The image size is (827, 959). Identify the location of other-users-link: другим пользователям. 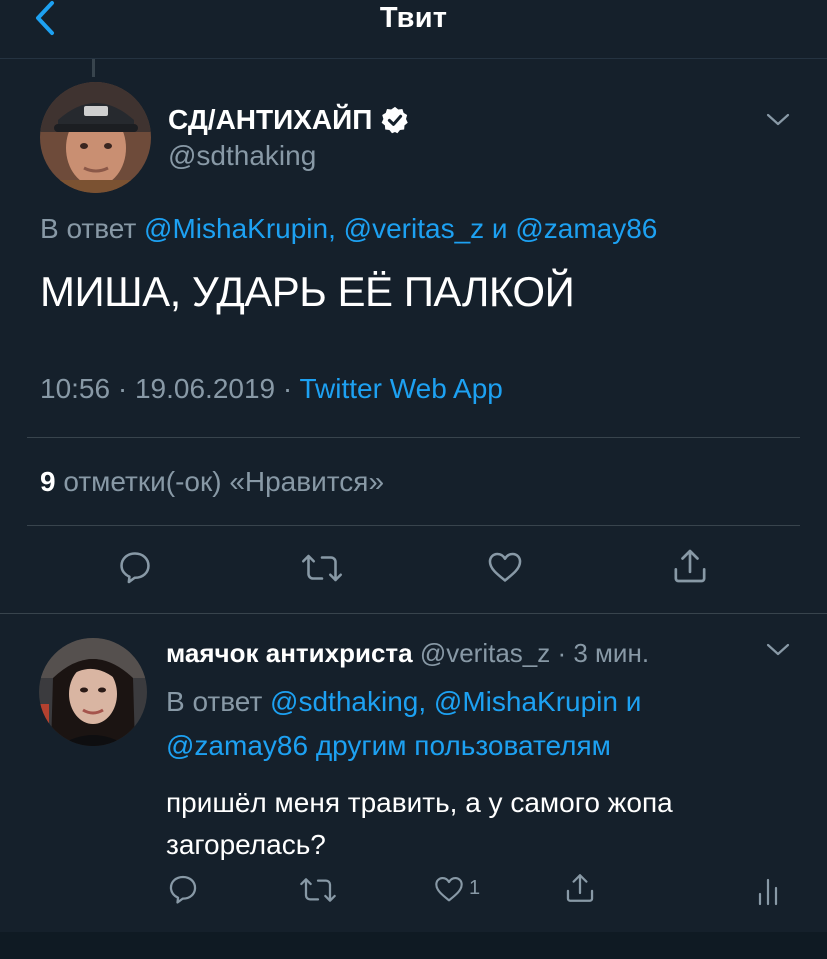
(459, 745).